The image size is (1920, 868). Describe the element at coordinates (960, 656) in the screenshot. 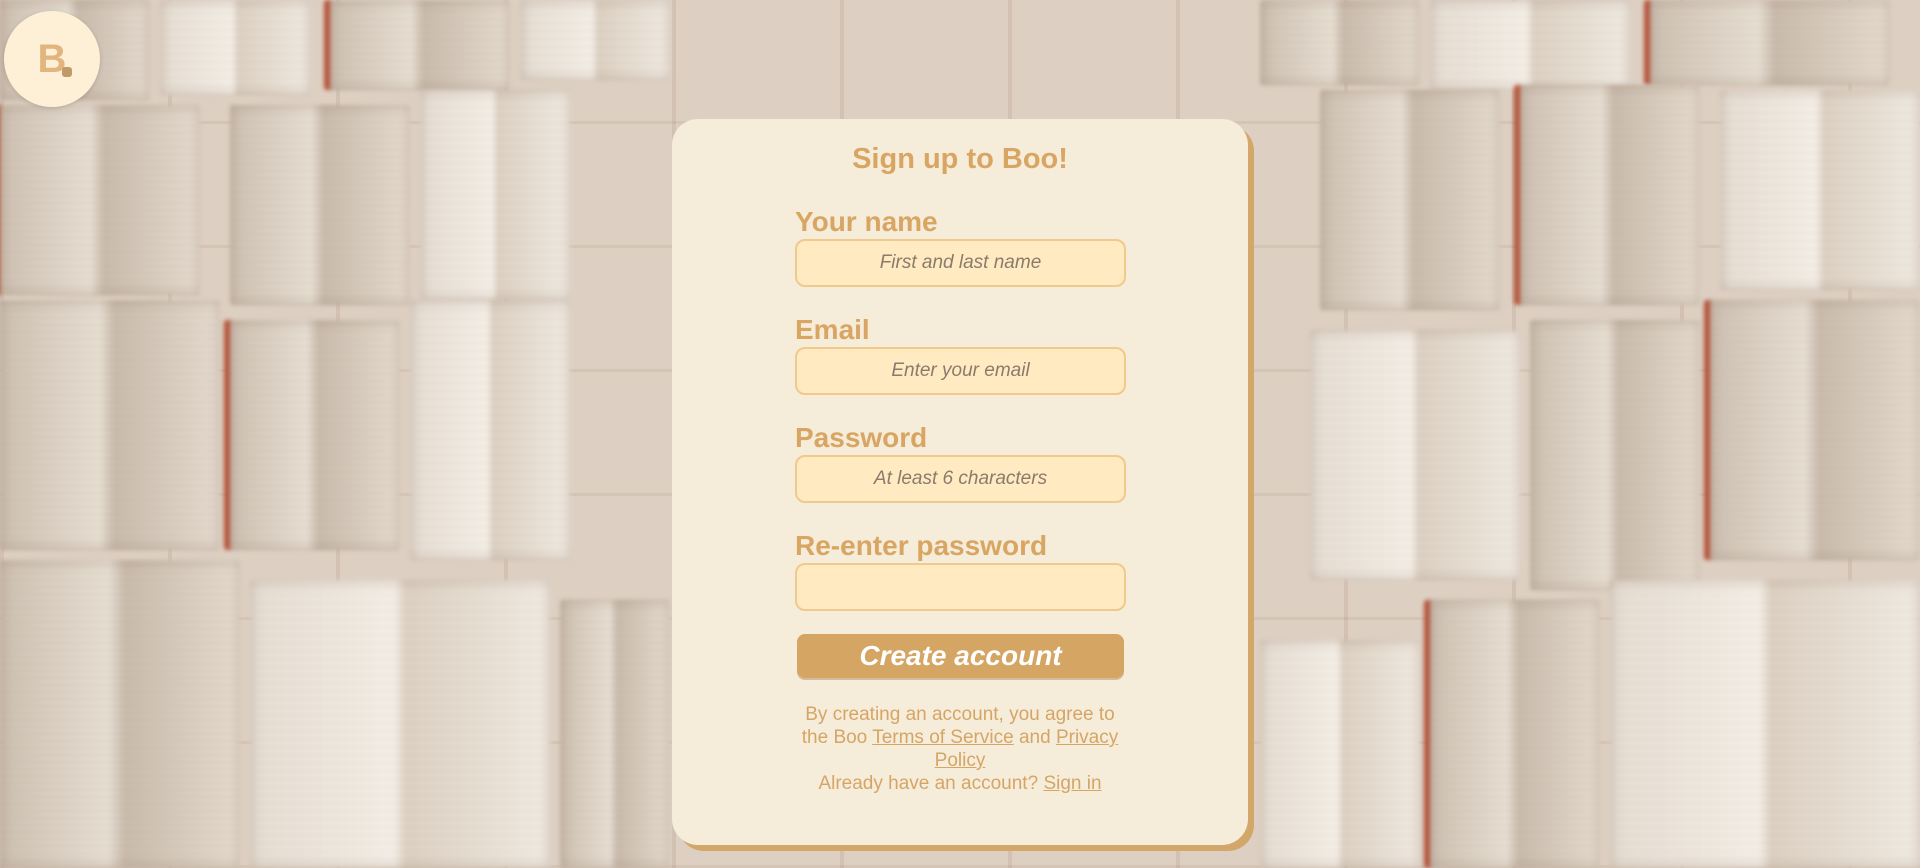

I see `create-account-button: Create account` at that location.